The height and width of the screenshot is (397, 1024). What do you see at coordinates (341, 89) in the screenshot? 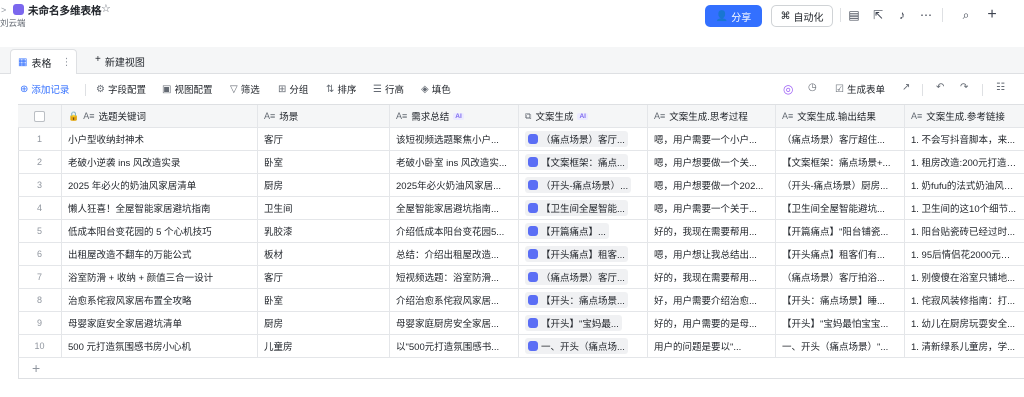
I see `sort-button: ⇅ 排序` at bounding box center [341, 89].